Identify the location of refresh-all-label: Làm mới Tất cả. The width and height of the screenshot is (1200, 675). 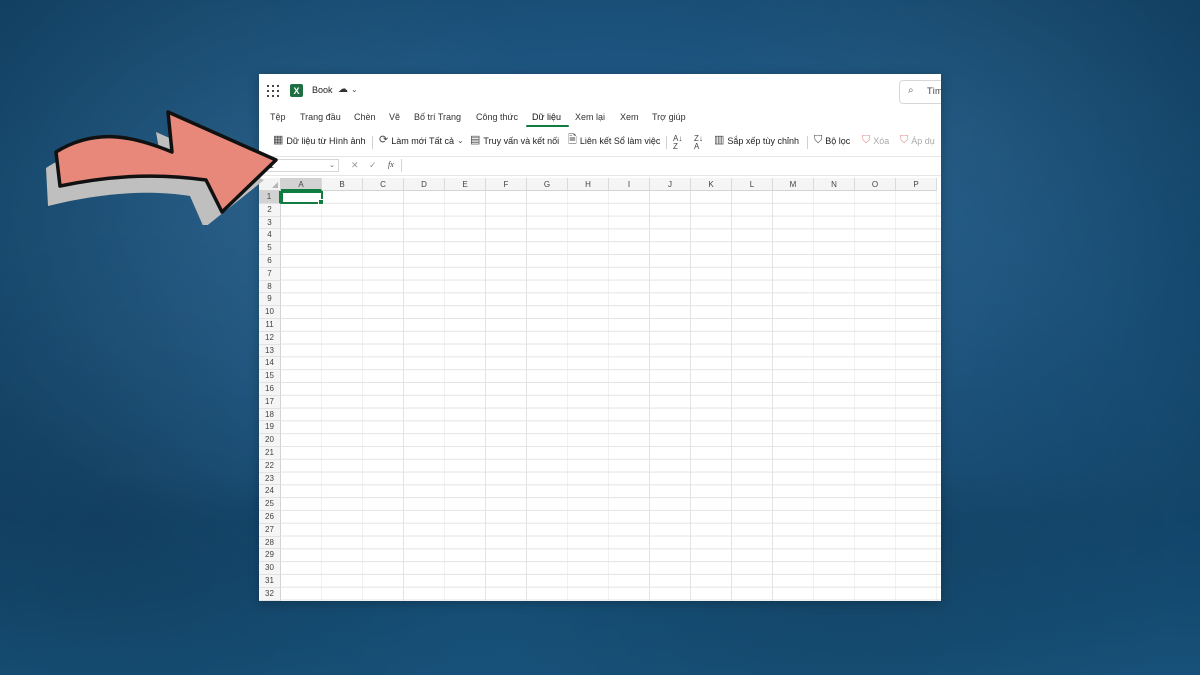
(422, 140).